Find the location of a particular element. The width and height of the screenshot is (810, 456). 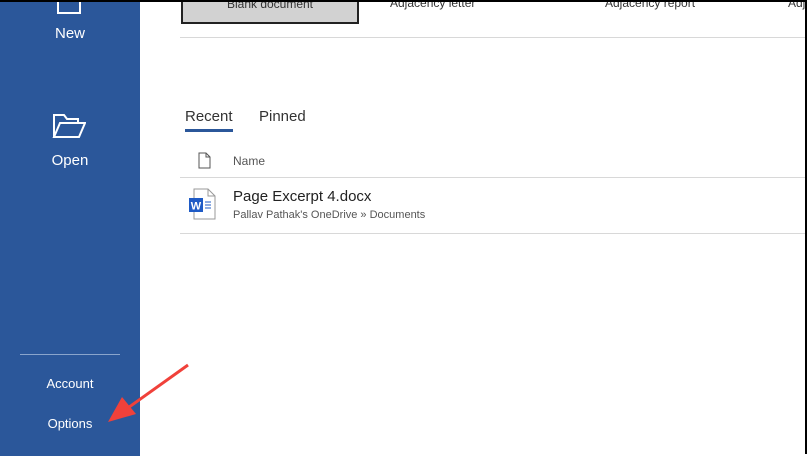

file-location: Pallav Pathak's OneDrive » Documents is located at coordinates (329, 215).